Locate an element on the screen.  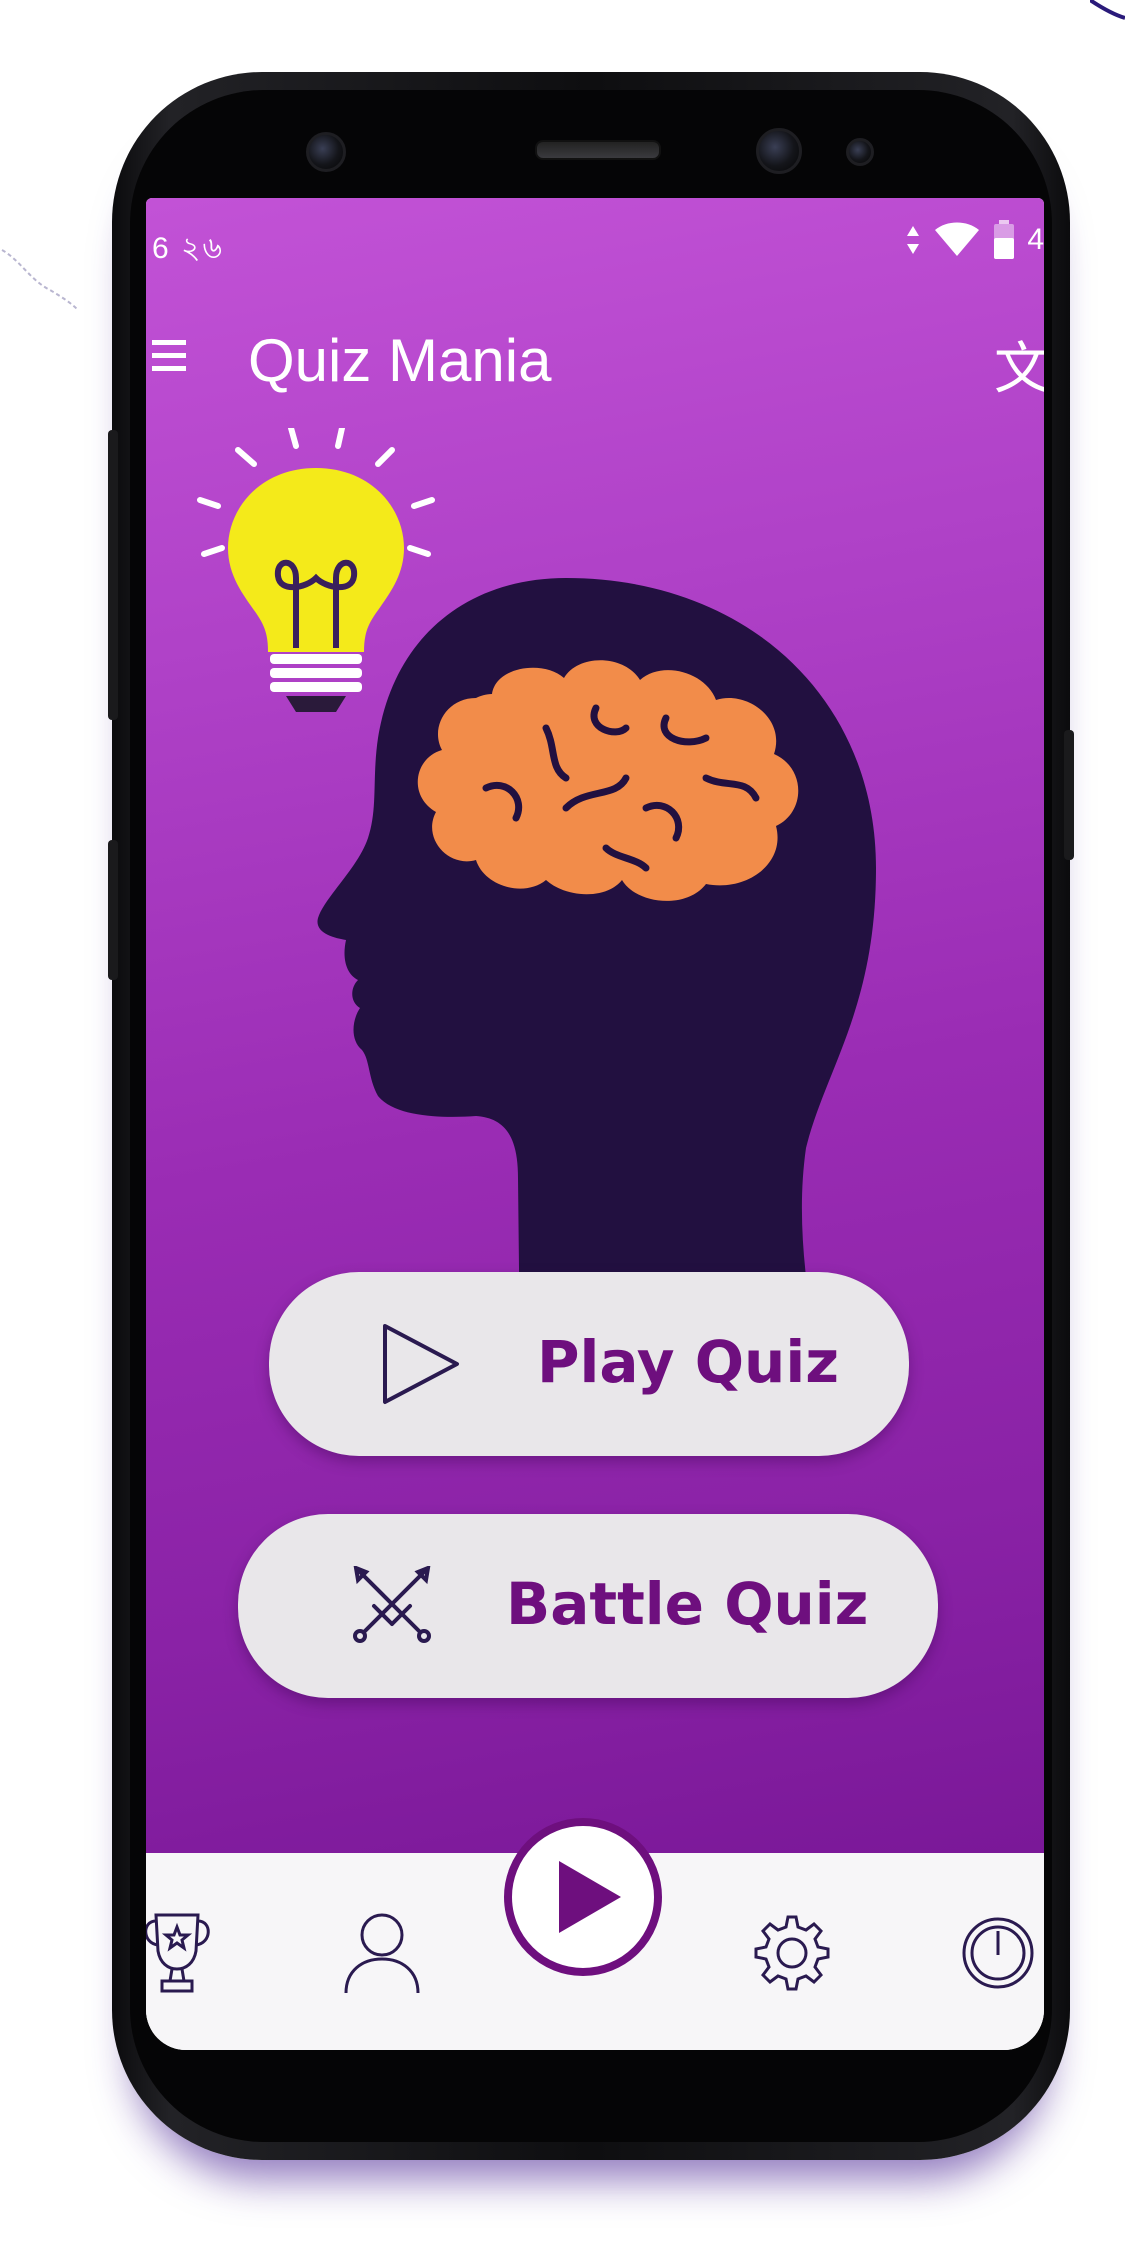
proximity-sensor is located at coordinates (326, 152).